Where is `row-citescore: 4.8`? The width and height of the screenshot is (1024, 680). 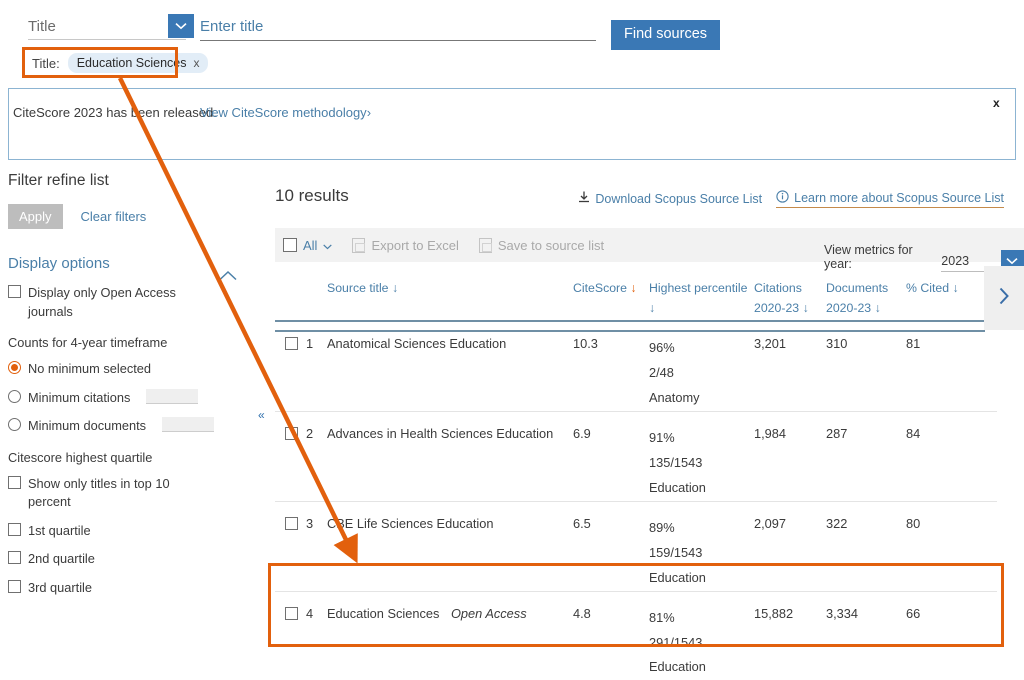
row-citescore: 4.8 is located at coordinates (582, 613).